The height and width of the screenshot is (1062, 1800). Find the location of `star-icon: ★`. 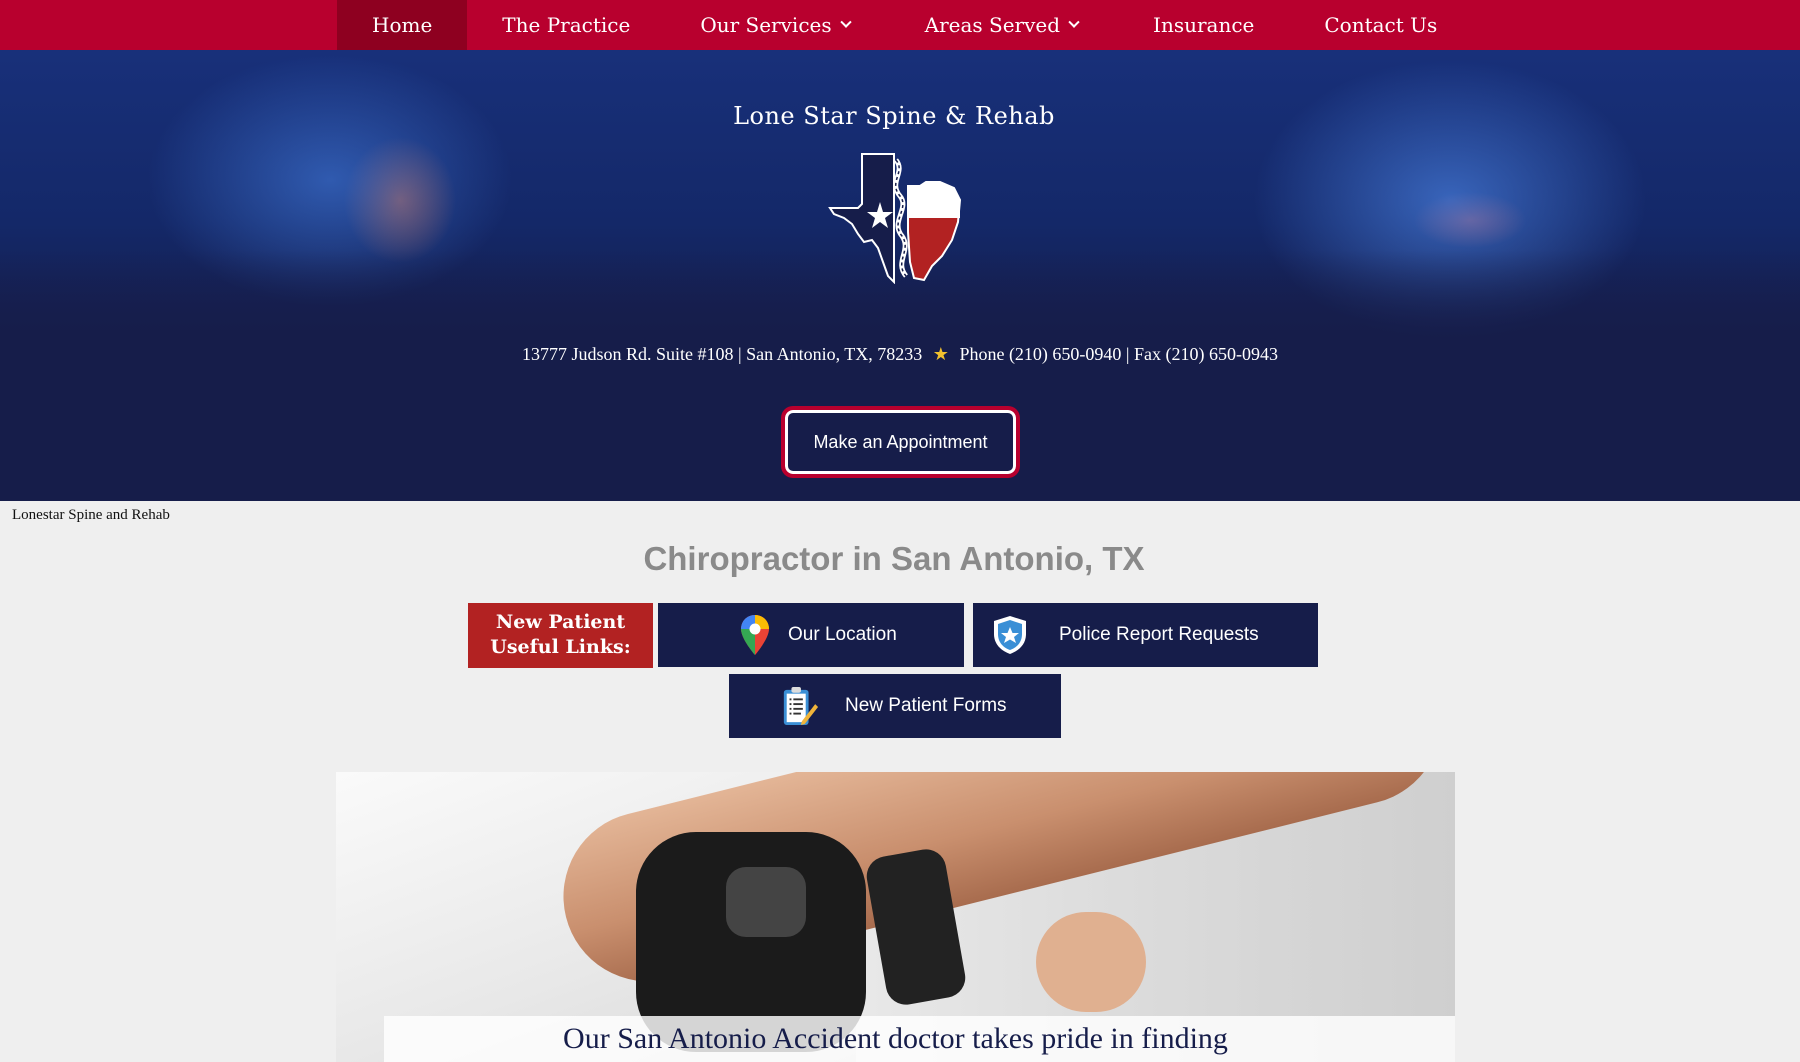

star-icon: ★ is located at coordinates (940, 354).